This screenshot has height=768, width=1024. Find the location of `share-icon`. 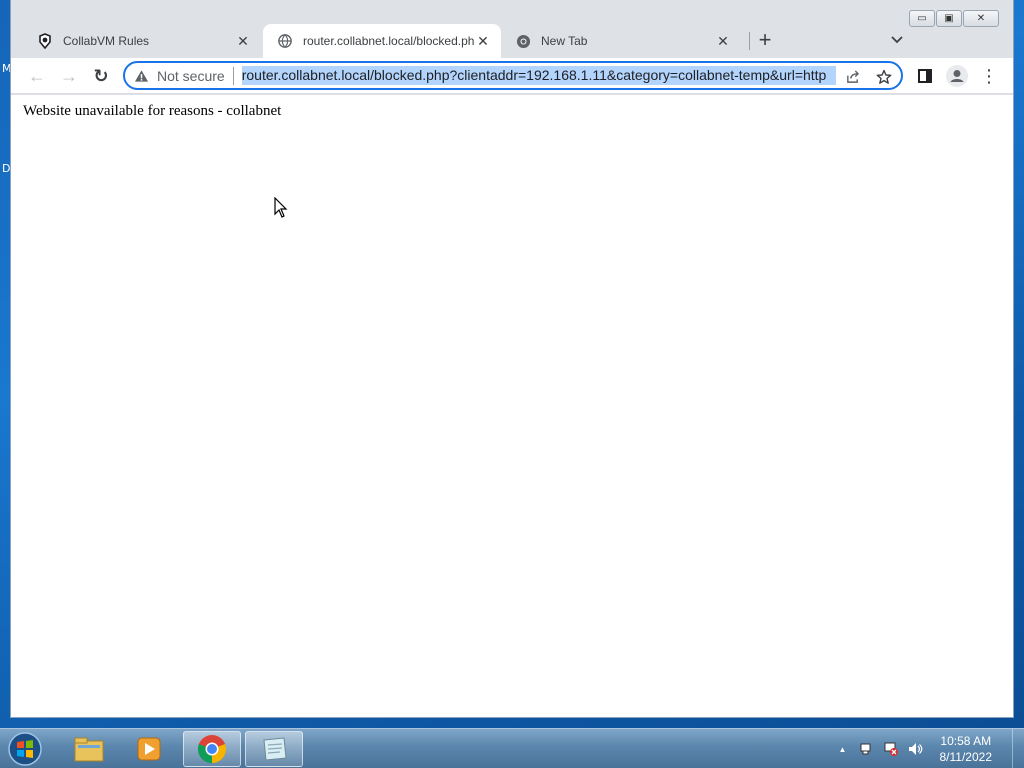

share-icon is located at coordinates (852, 77).